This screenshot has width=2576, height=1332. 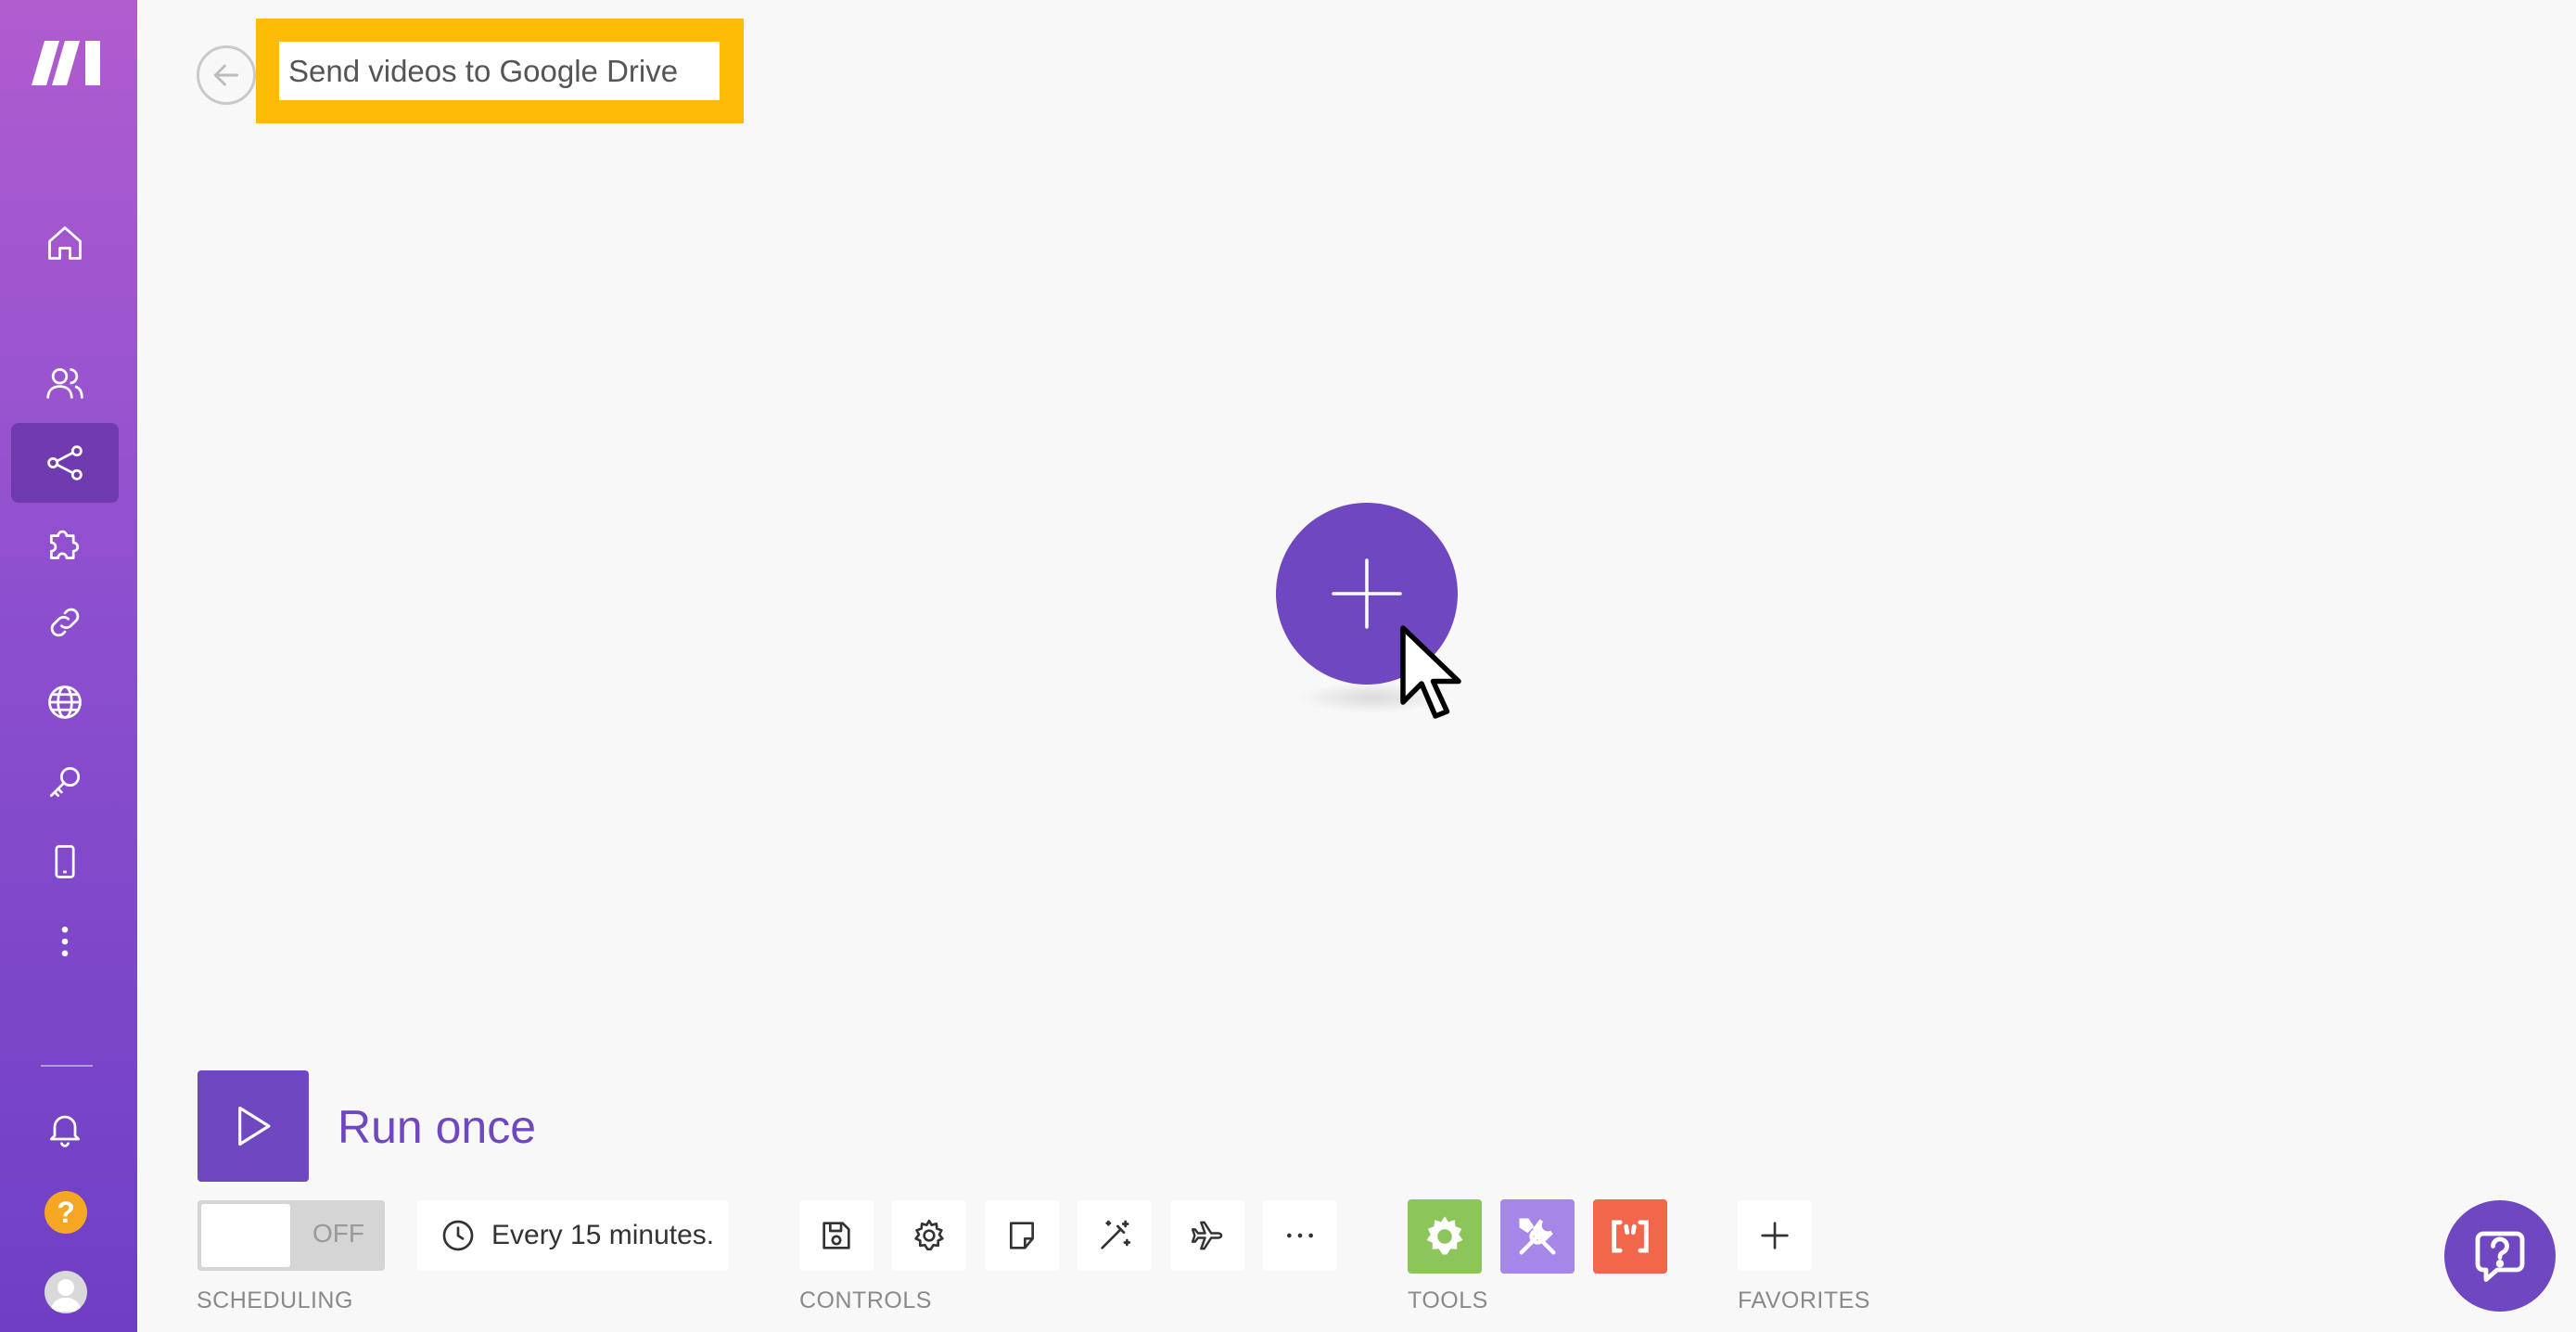 What do you see at coordinates (338, 1233) in the screenshot?
I see `toggle-state-label: OFF` at bounding box center [338, 1233].